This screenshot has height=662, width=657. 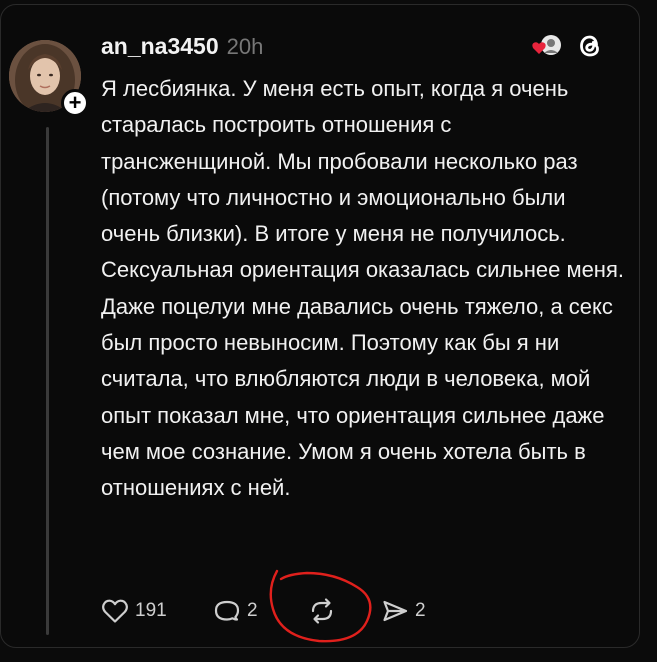 What do you see at coordinates (47, 381) in the screenshot?
I see `thread-connector-line` at bounding box center [47, 381].